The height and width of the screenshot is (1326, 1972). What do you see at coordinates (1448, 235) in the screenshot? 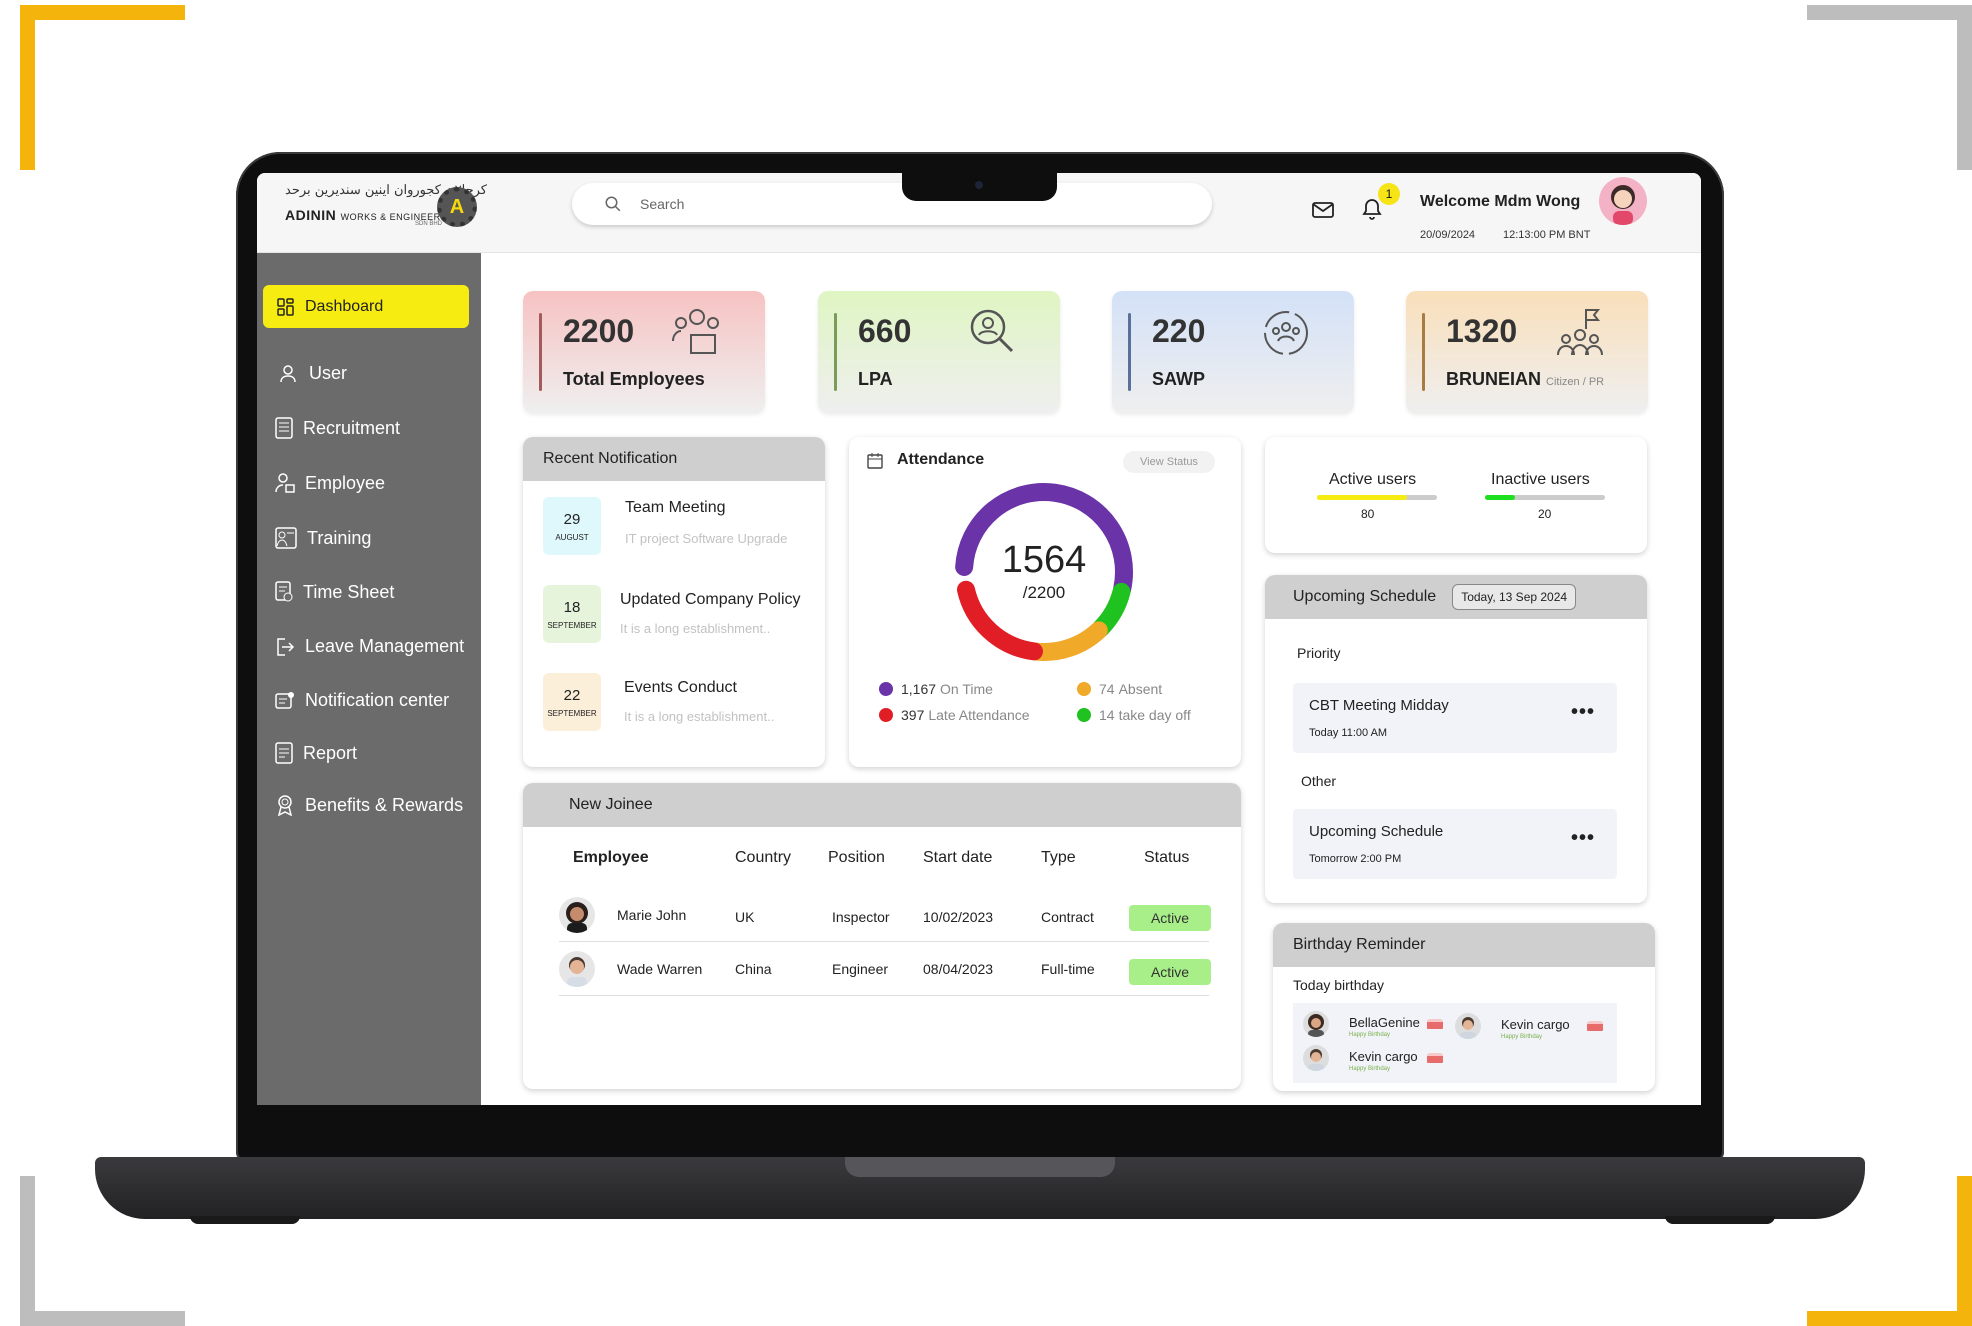
I see `current-date: 20/09/2024` at bounding box center [1448, 235].